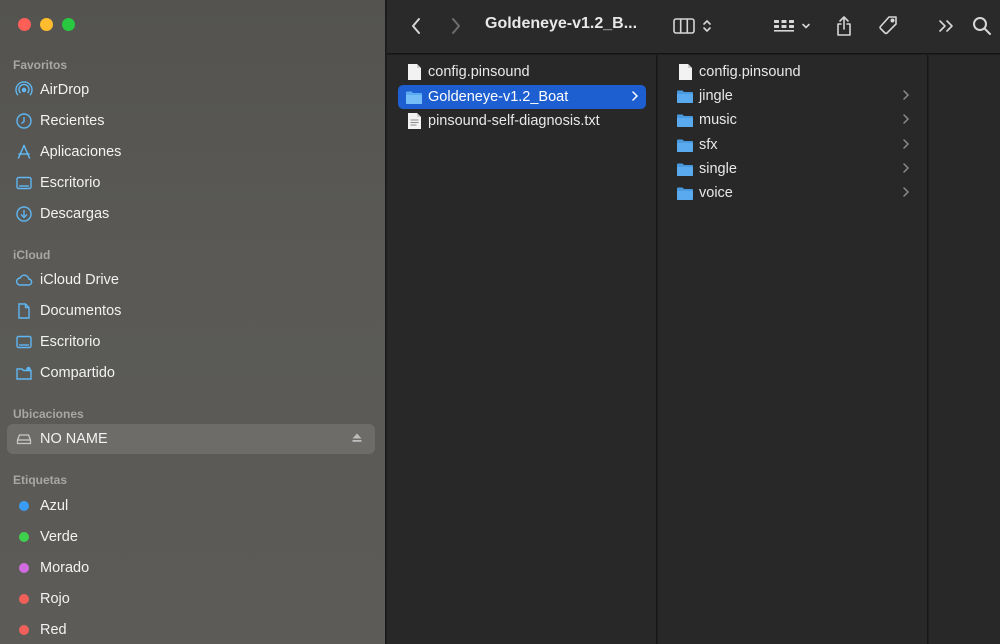 This screenshot has width=1000, height=644. What do you see at coordinates (191, 311) in the screenshot?
I see `sidebar-item-documentos: Documentos` at bounding box center [191, 311].